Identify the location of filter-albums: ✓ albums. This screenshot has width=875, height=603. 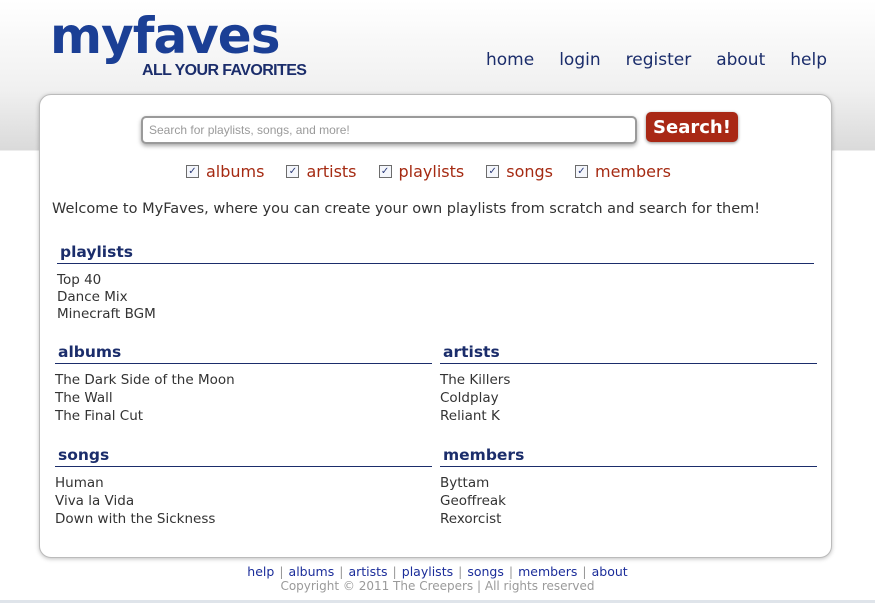
(225, 171).